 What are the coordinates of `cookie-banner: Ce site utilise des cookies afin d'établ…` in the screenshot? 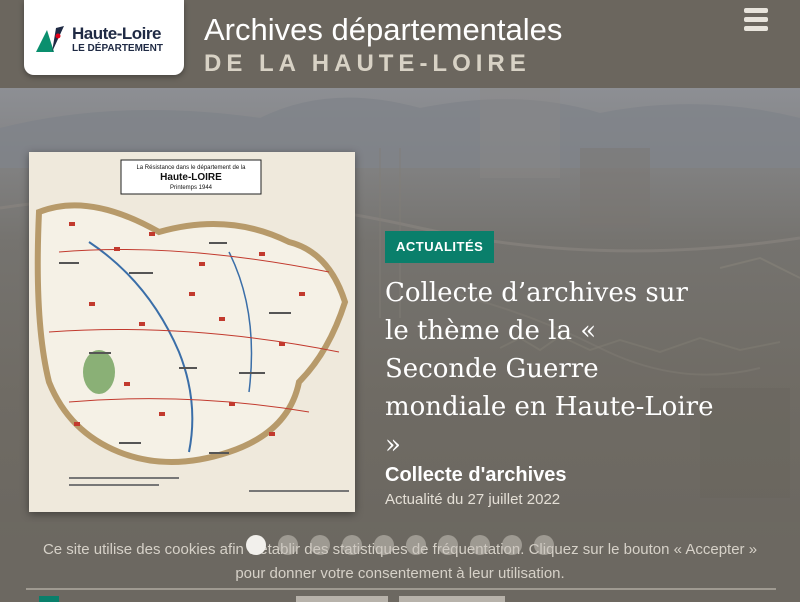 It's located at (400, 562).